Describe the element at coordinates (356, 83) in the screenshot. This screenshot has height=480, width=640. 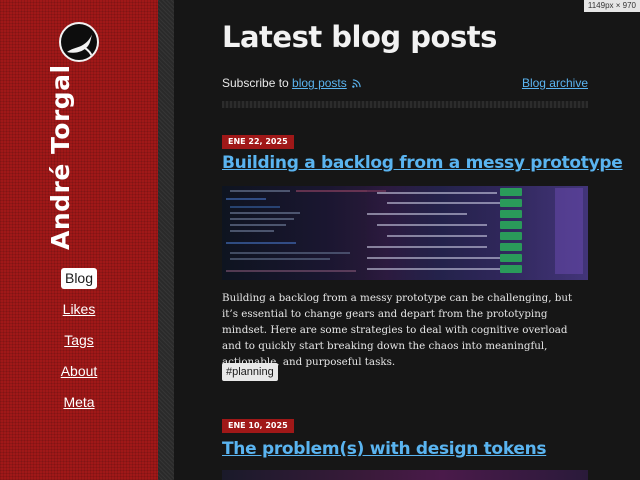
I see `rss-icon` at that location.